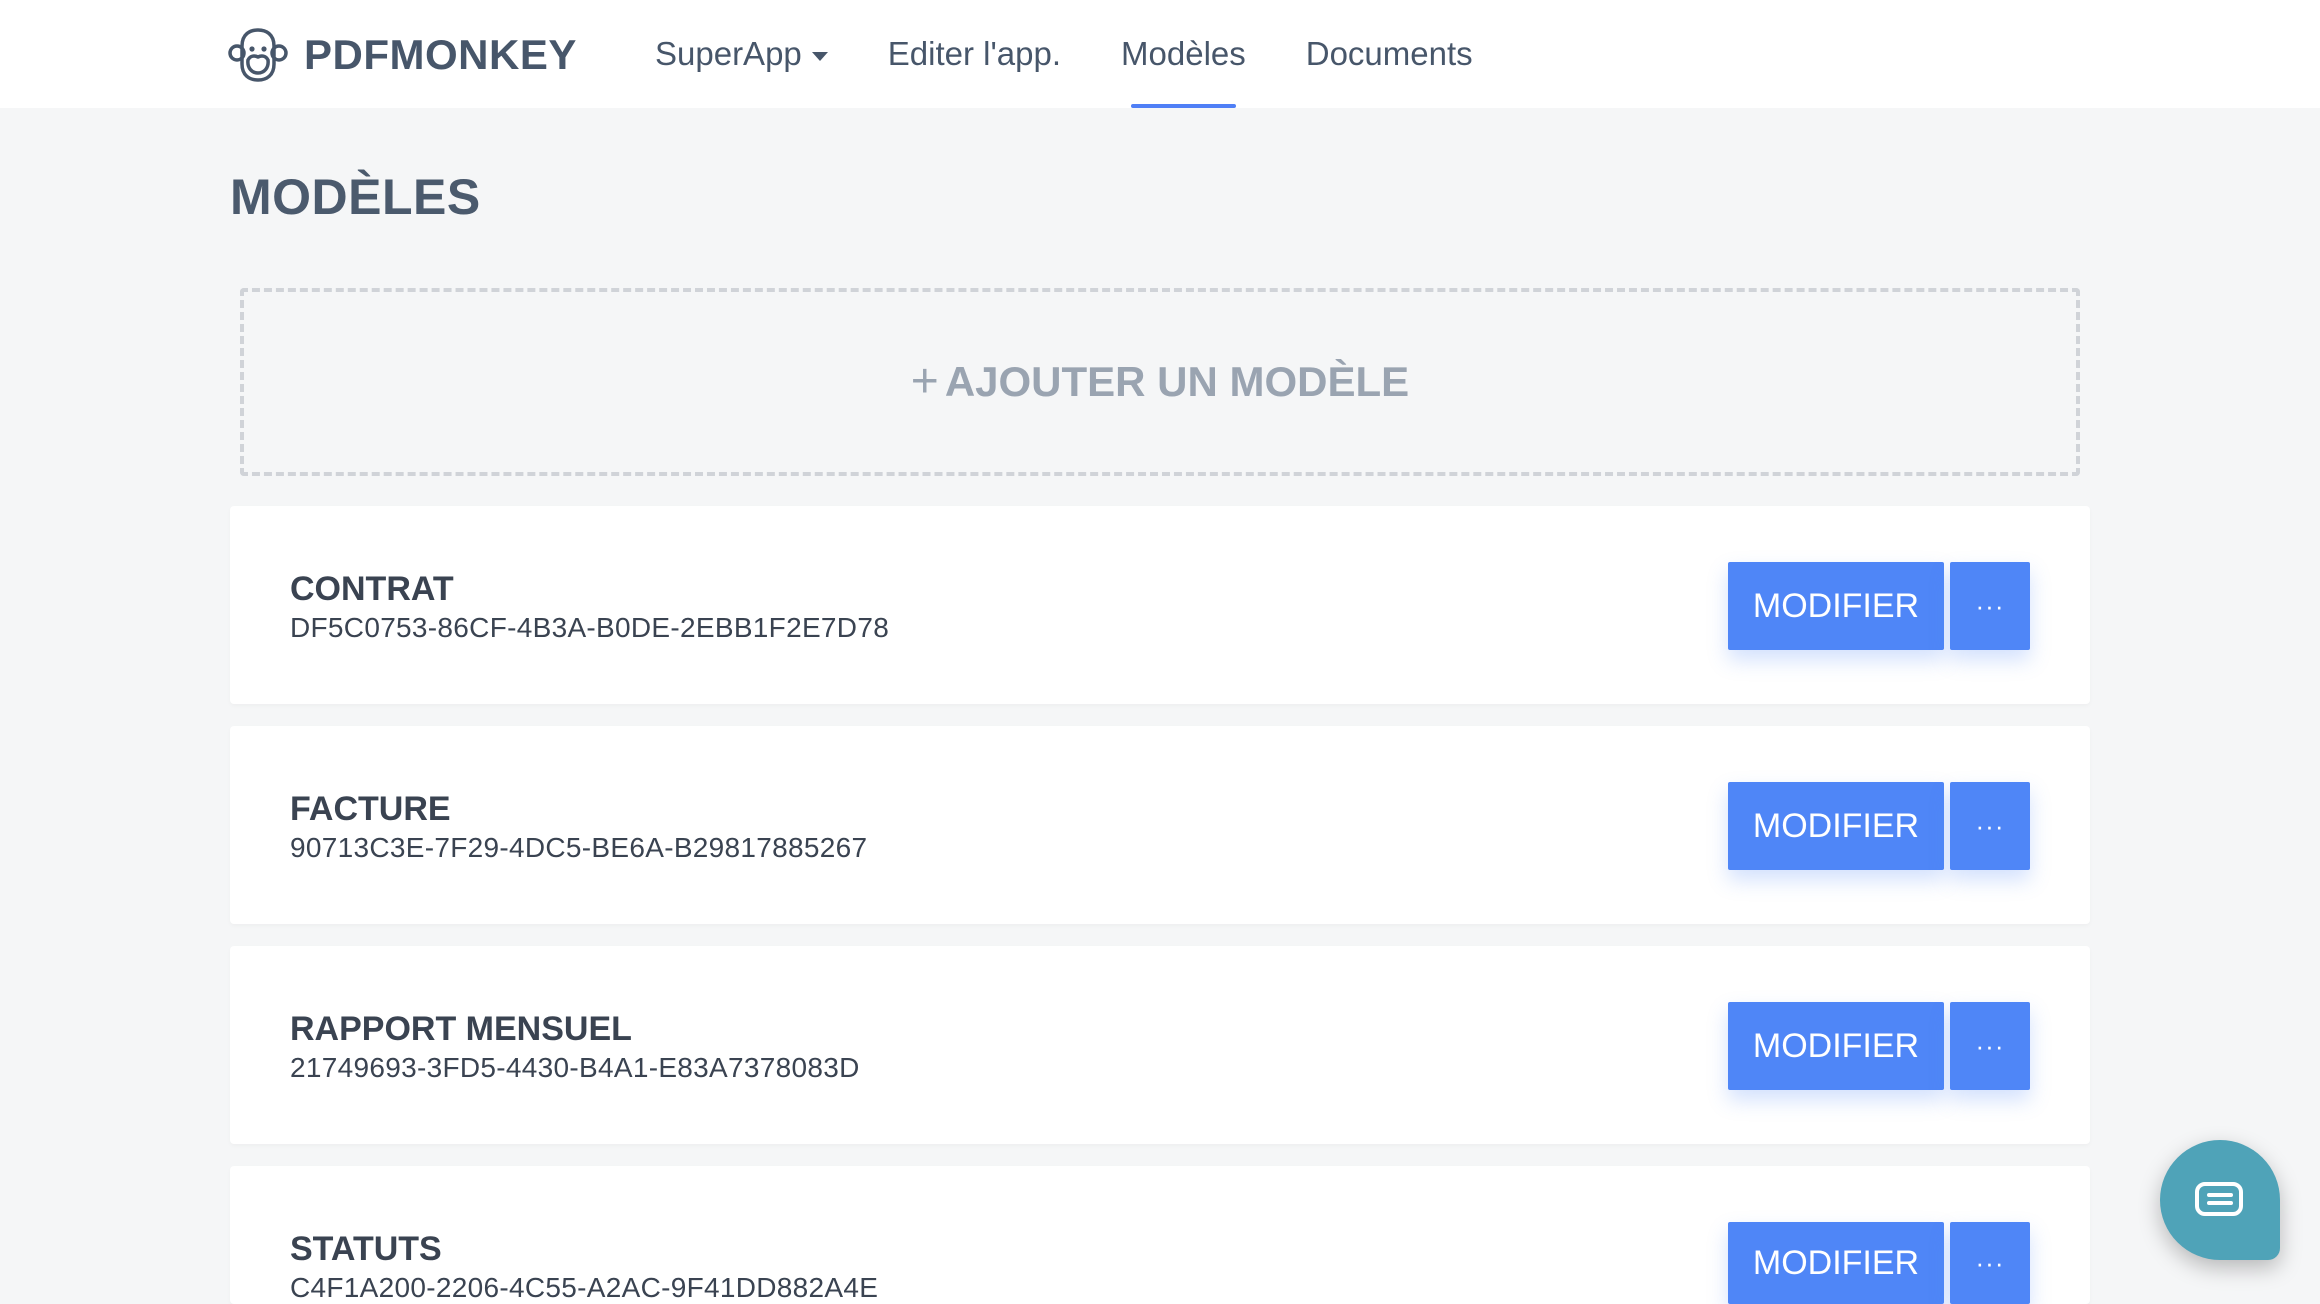 The height and width of the screenshot is (1304, 2320). Describe the element at coordinates (372, 589) in the screenshot. I see `template-name: CONTRAT` at that location.